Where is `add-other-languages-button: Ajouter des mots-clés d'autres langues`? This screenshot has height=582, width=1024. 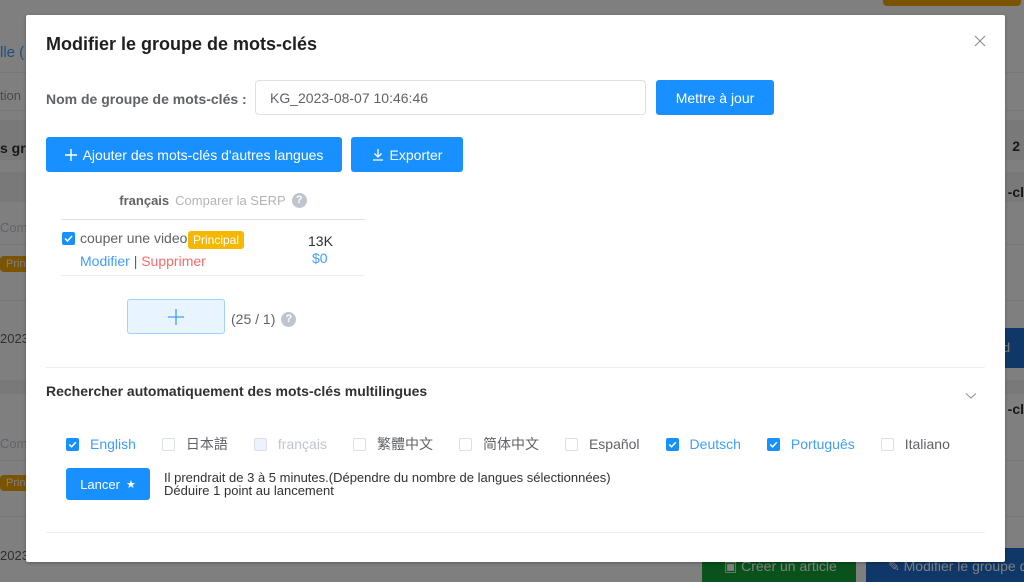 add-other-languages-button: Ajouter des mots-clés d'autres langues is located at coordinates (194, 154).